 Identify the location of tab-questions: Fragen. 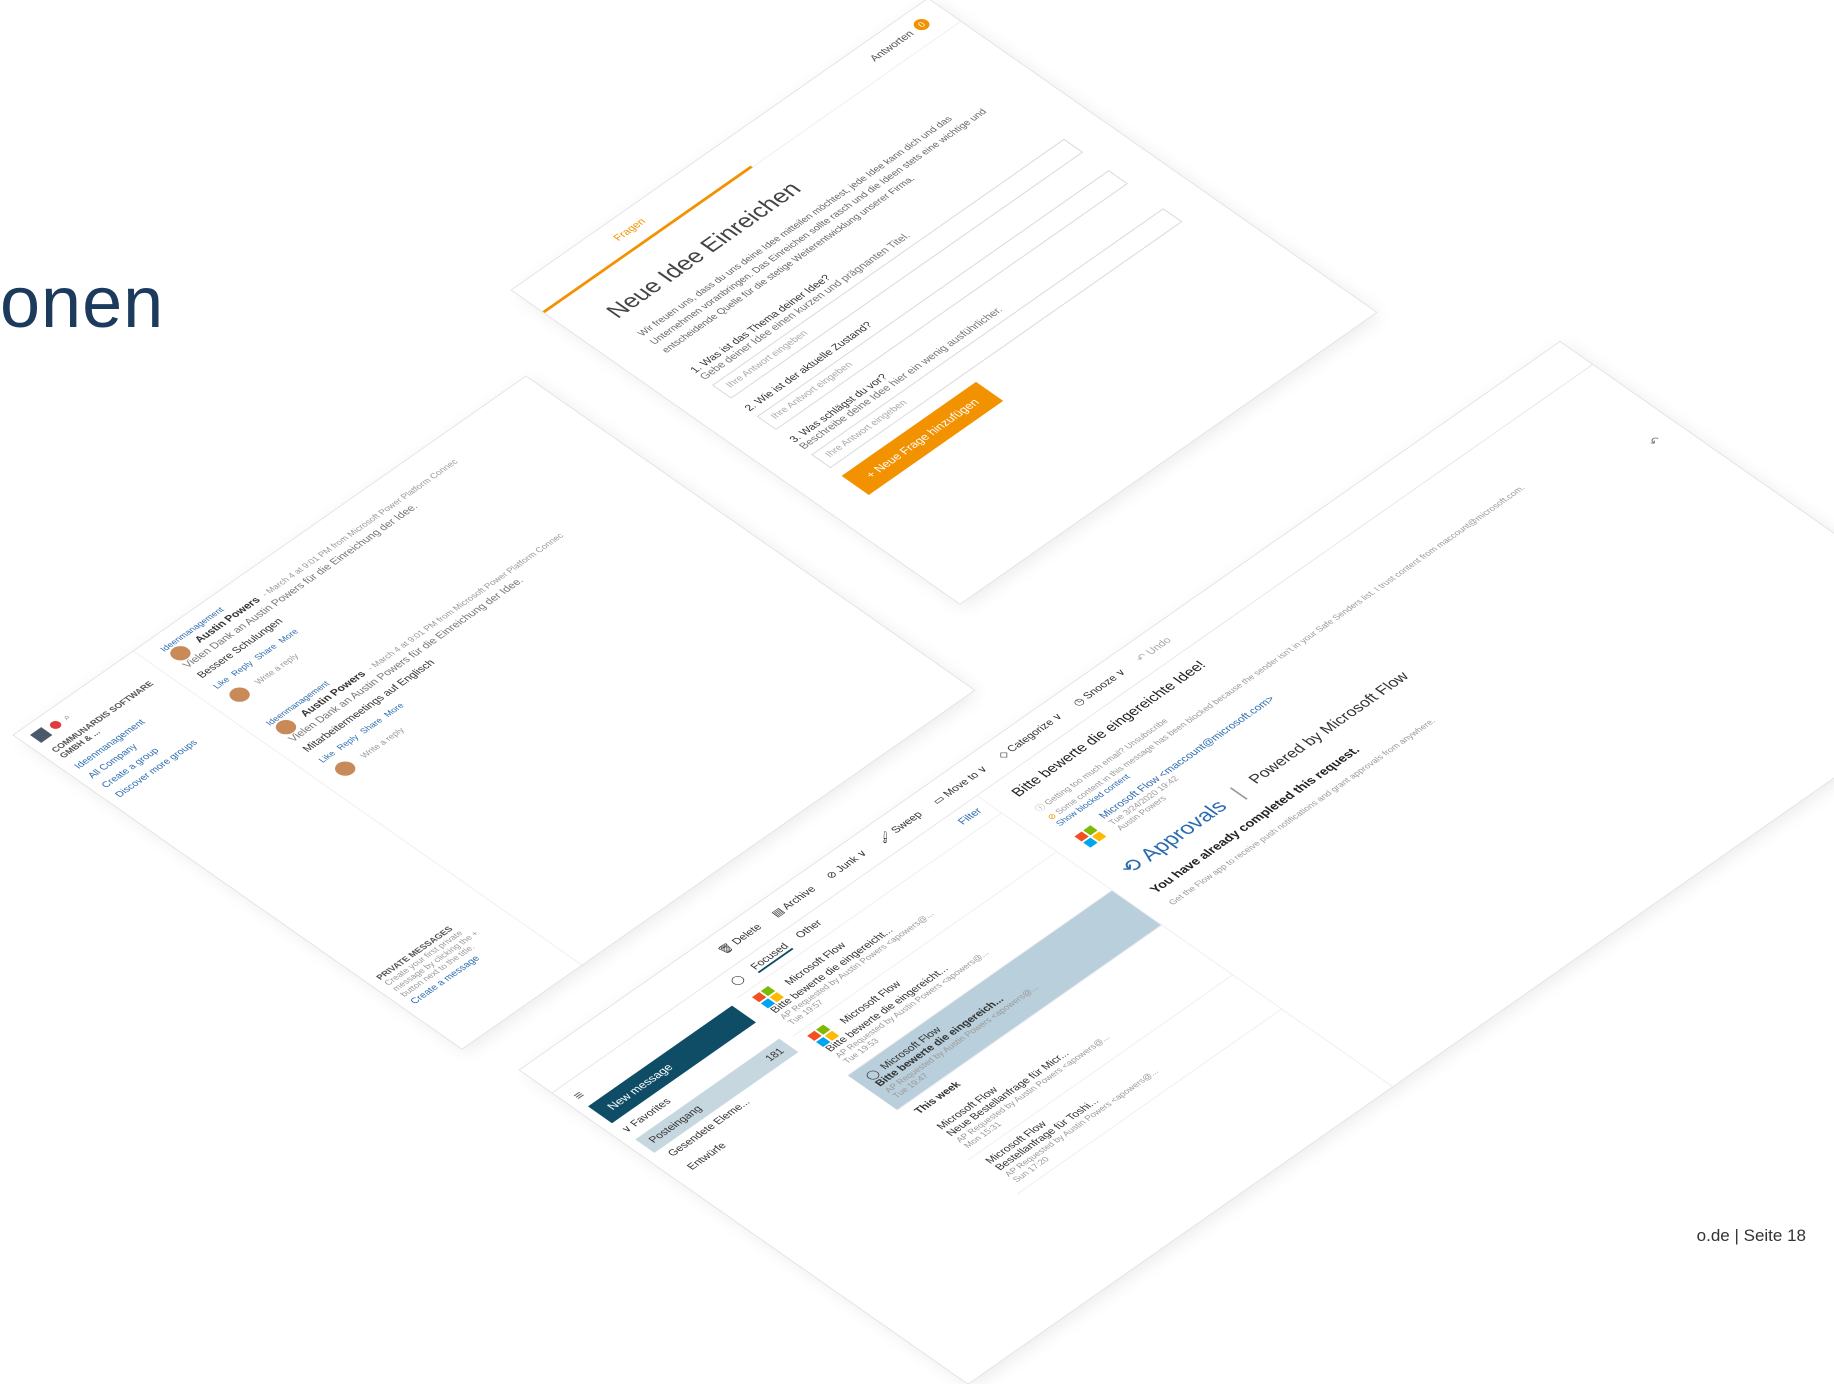
(629, 230).